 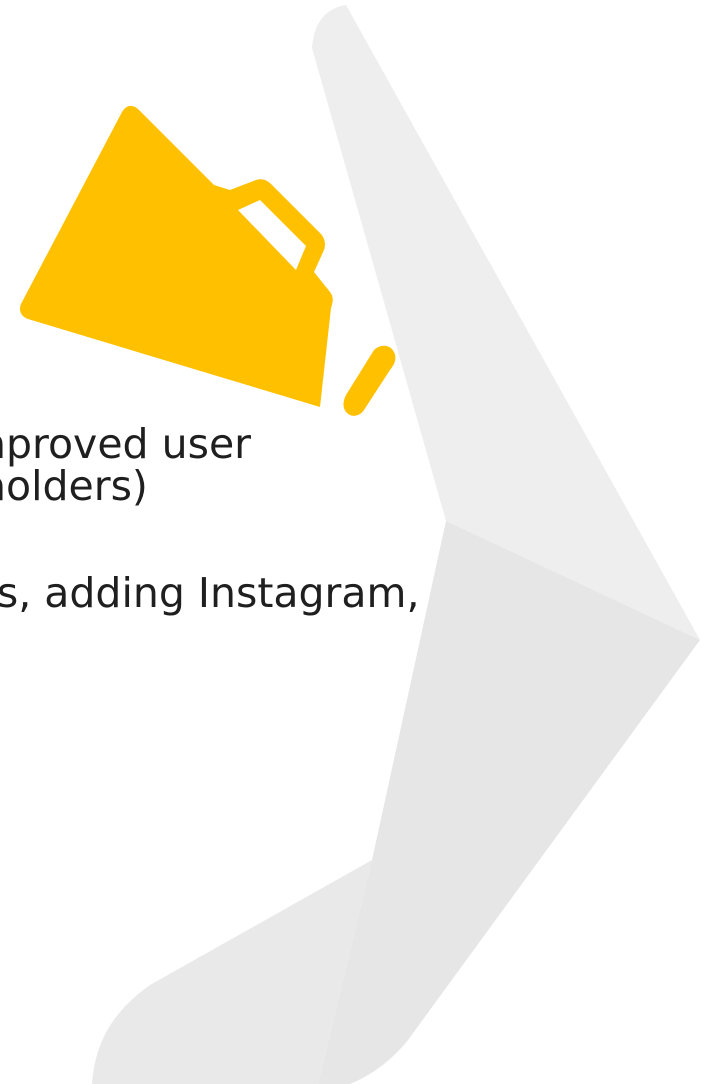 I want to click on megaphone-mouthpiece, so click(x=369, y=380).